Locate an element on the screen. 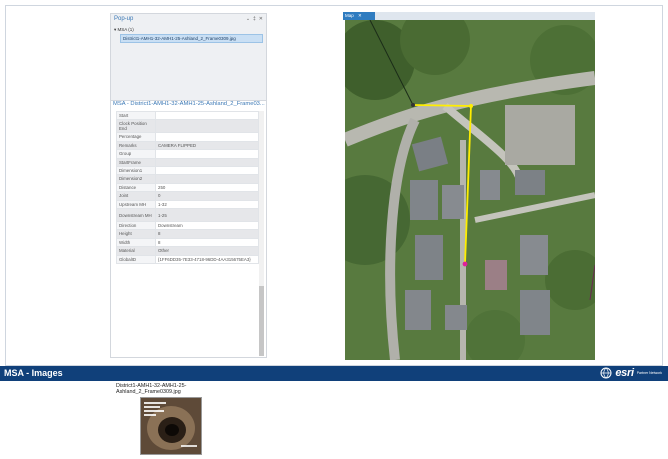  field-name: Downstream MH is located at coordinates (136, 215).